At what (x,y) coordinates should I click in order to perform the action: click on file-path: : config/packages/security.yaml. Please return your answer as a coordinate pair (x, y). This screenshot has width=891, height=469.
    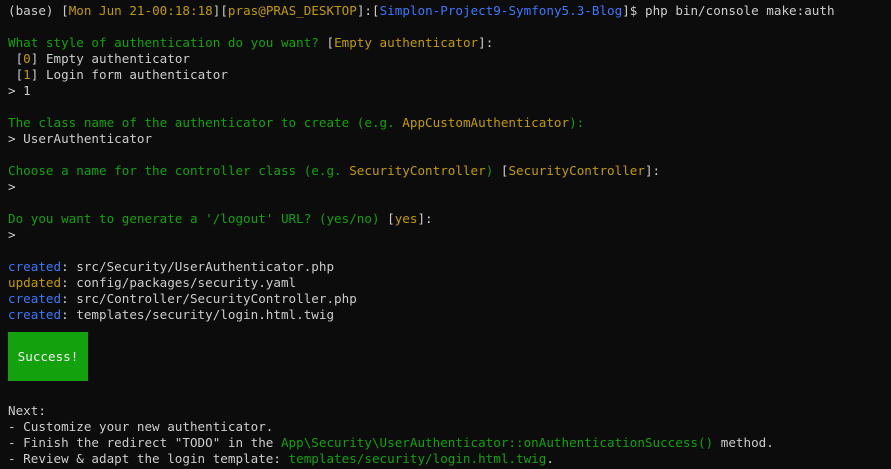
    Looking at the image, I should click on (179, 282).